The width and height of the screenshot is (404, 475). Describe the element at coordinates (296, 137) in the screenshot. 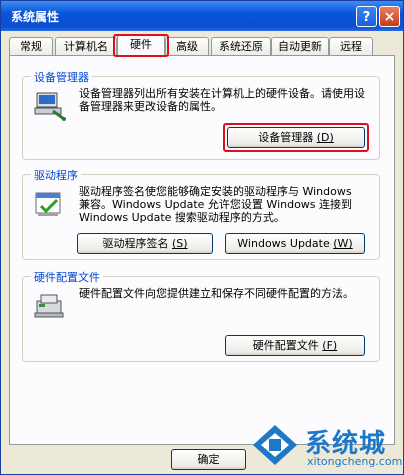

I see `device-manager-button-highlight` at that location.